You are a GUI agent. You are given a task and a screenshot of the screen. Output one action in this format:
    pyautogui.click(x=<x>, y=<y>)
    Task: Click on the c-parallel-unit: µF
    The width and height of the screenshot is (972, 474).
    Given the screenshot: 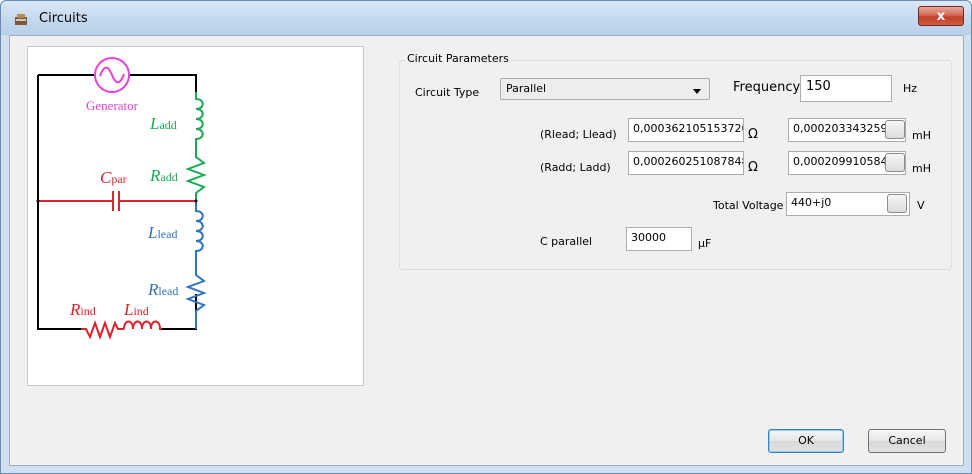 What is the action you would take?
    pyautogui.click(x=705, y=243)
    